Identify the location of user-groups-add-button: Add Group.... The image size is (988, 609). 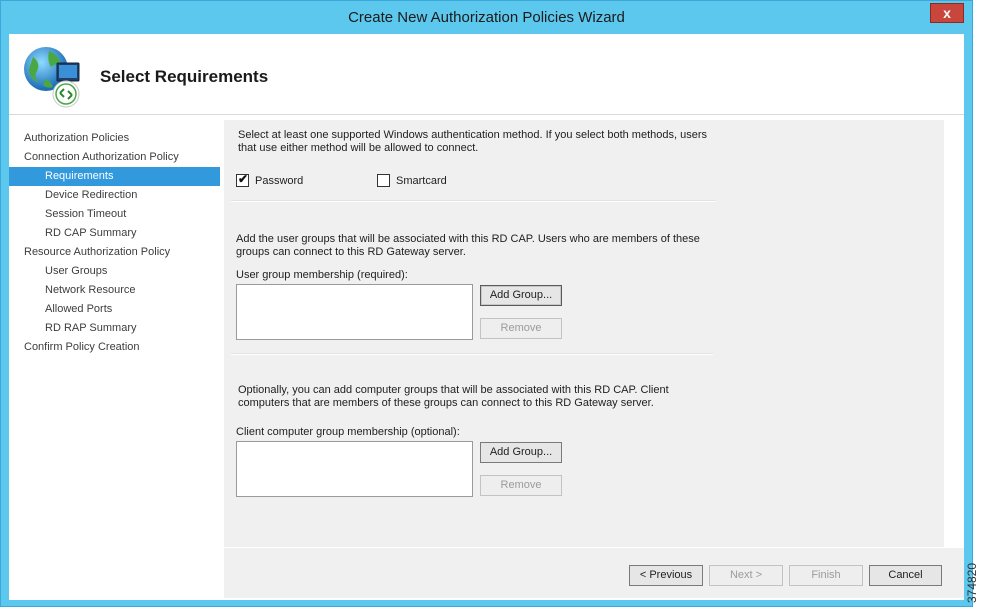
(521, 295).